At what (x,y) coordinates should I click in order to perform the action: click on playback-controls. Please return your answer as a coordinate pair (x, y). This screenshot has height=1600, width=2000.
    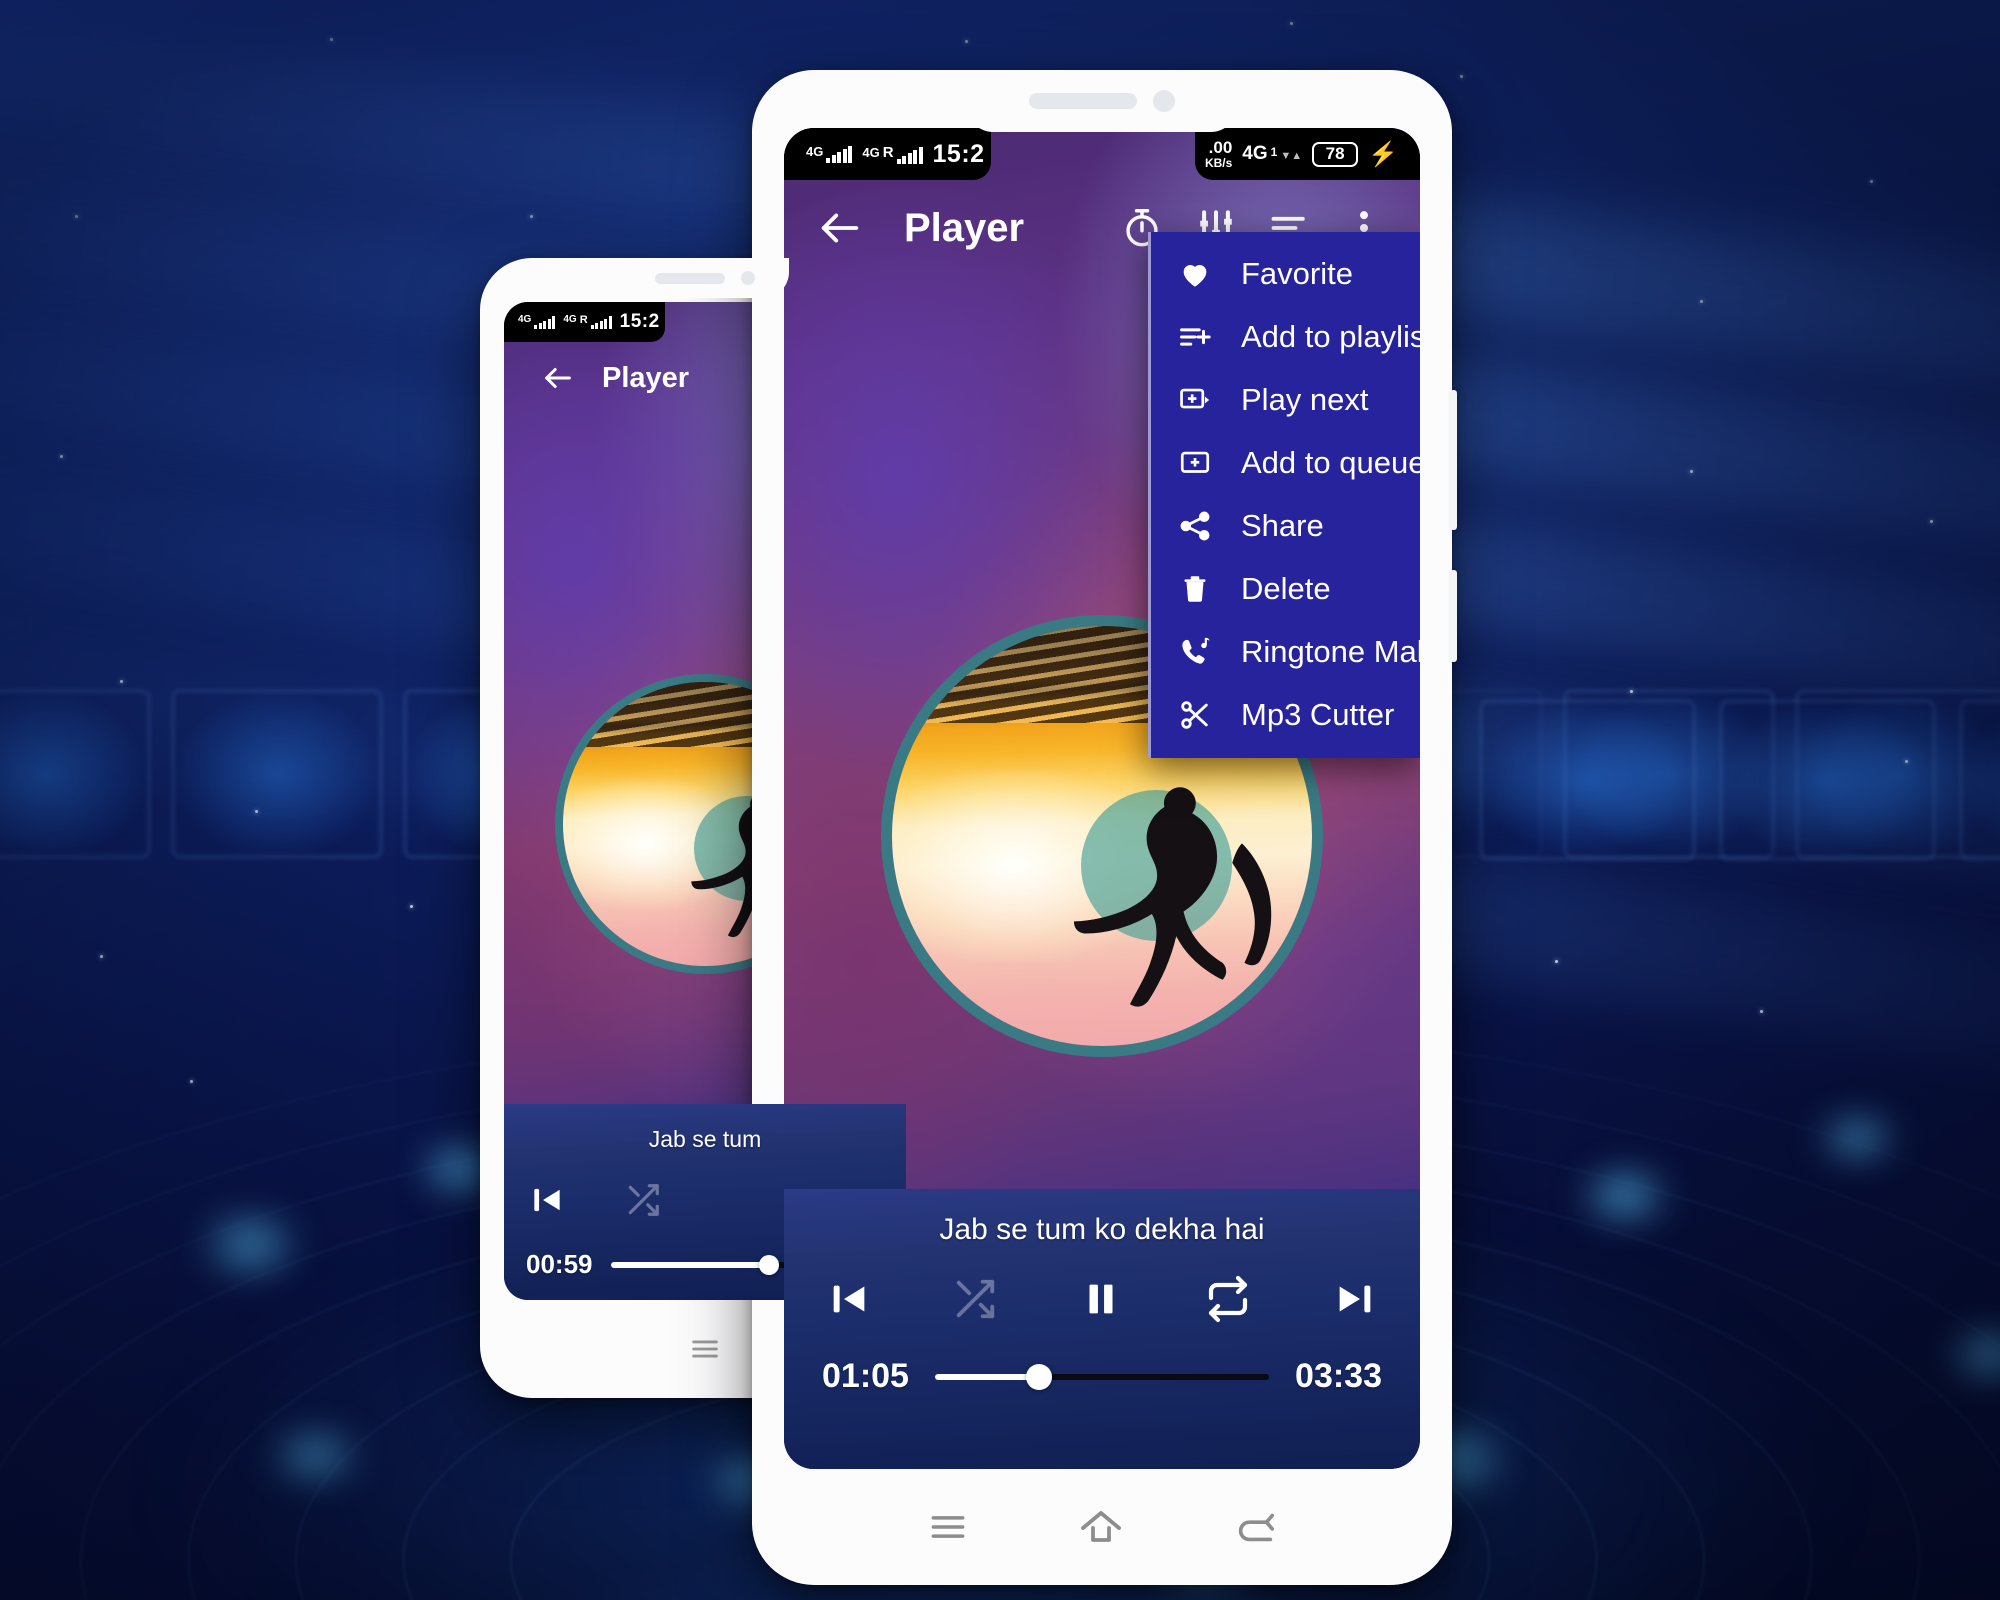
    Looking at the image, I should click on (1102, 1285).